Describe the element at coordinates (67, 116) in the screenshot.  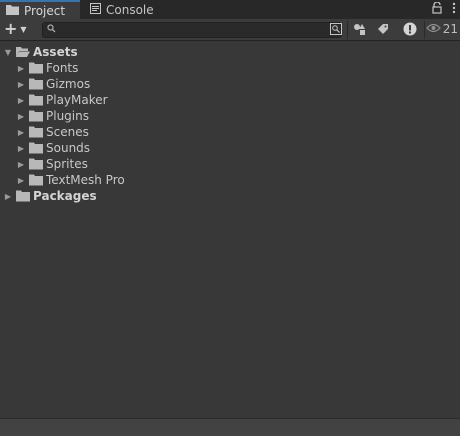
I see `tree-item-label: Plugins` at that location.